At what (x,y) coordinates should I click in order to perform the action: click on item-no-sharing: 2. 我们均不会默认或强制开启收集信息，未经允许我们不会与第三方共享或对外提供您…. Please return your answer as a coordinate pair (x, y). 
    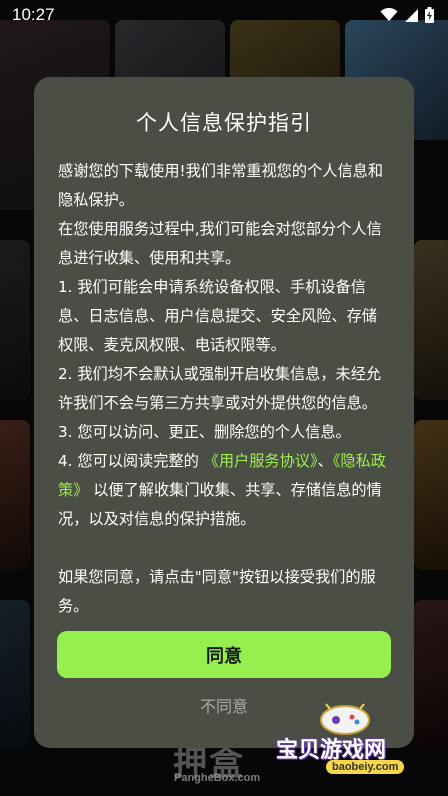
    Looking at the image, I should click on (220, 388).